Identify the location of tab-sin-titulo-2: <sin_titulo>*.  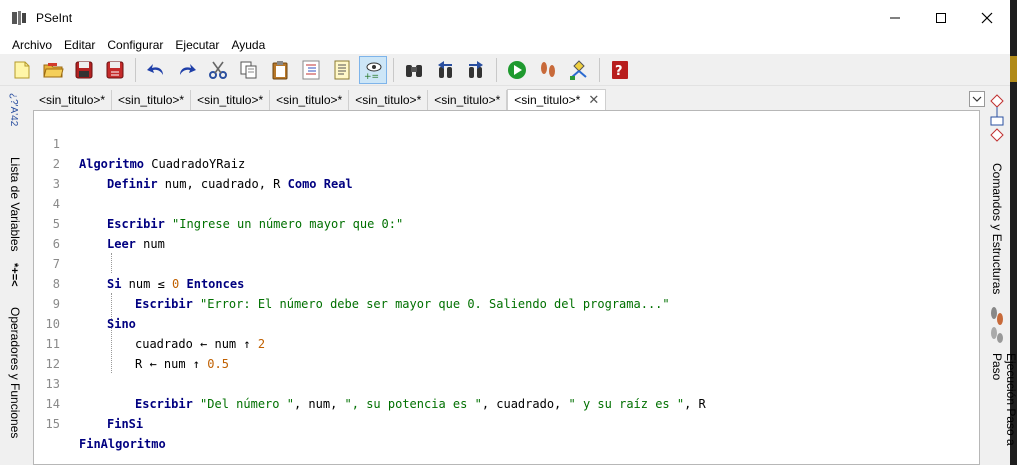
(152, 100).